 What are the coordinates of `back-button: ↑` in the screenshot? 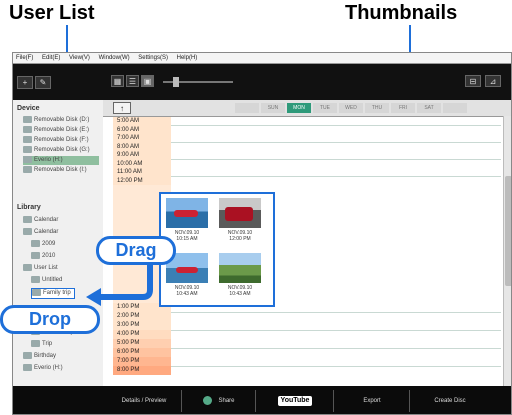 It's located at (122, 108).